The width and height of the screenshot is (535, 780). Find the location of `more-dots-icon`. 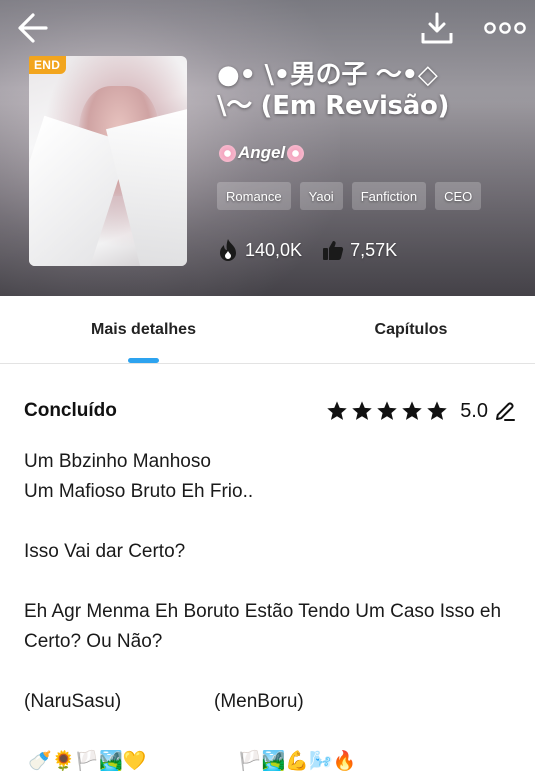

more-dots-icon is located at coordinates (505, 28).